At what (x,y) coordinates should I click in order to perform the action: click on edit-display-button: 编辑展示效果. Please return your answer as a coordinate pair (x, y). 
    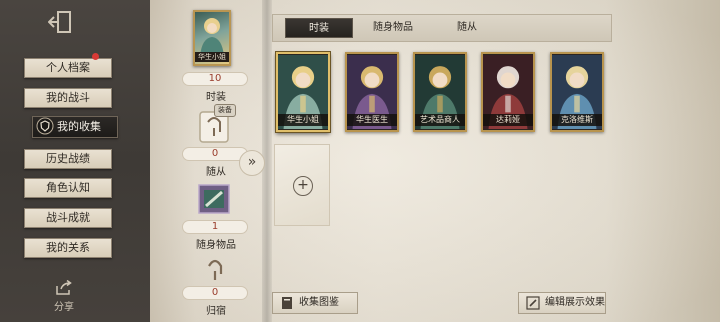
    Looking at the image, I should click on (562, 303).